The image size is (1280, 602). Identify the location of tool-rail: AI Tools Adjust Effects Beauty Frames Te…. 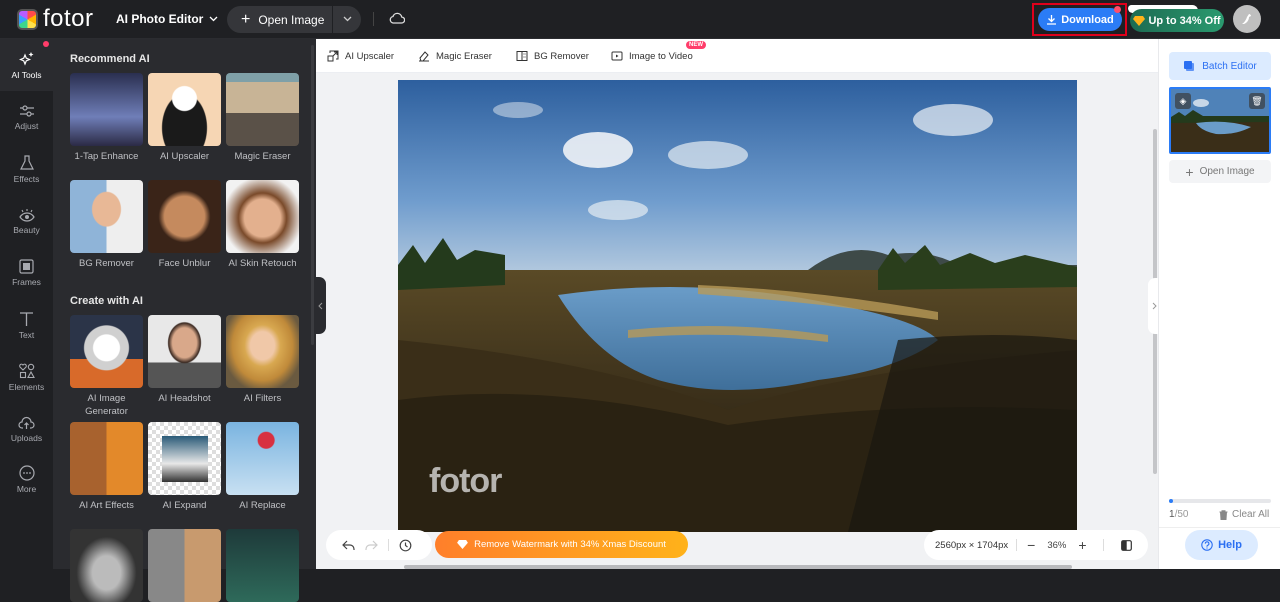
(26, 304).